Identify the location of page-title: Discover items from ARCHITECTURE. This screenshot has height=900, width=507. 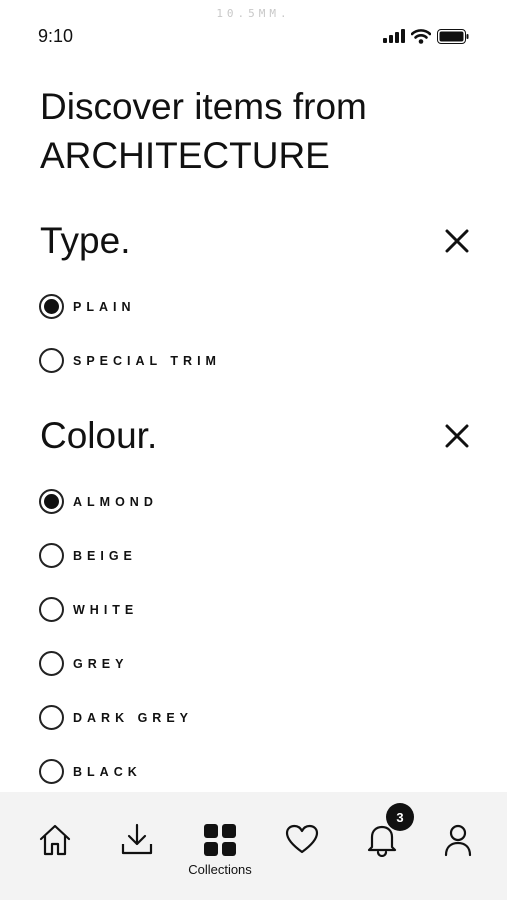
(260, 131).